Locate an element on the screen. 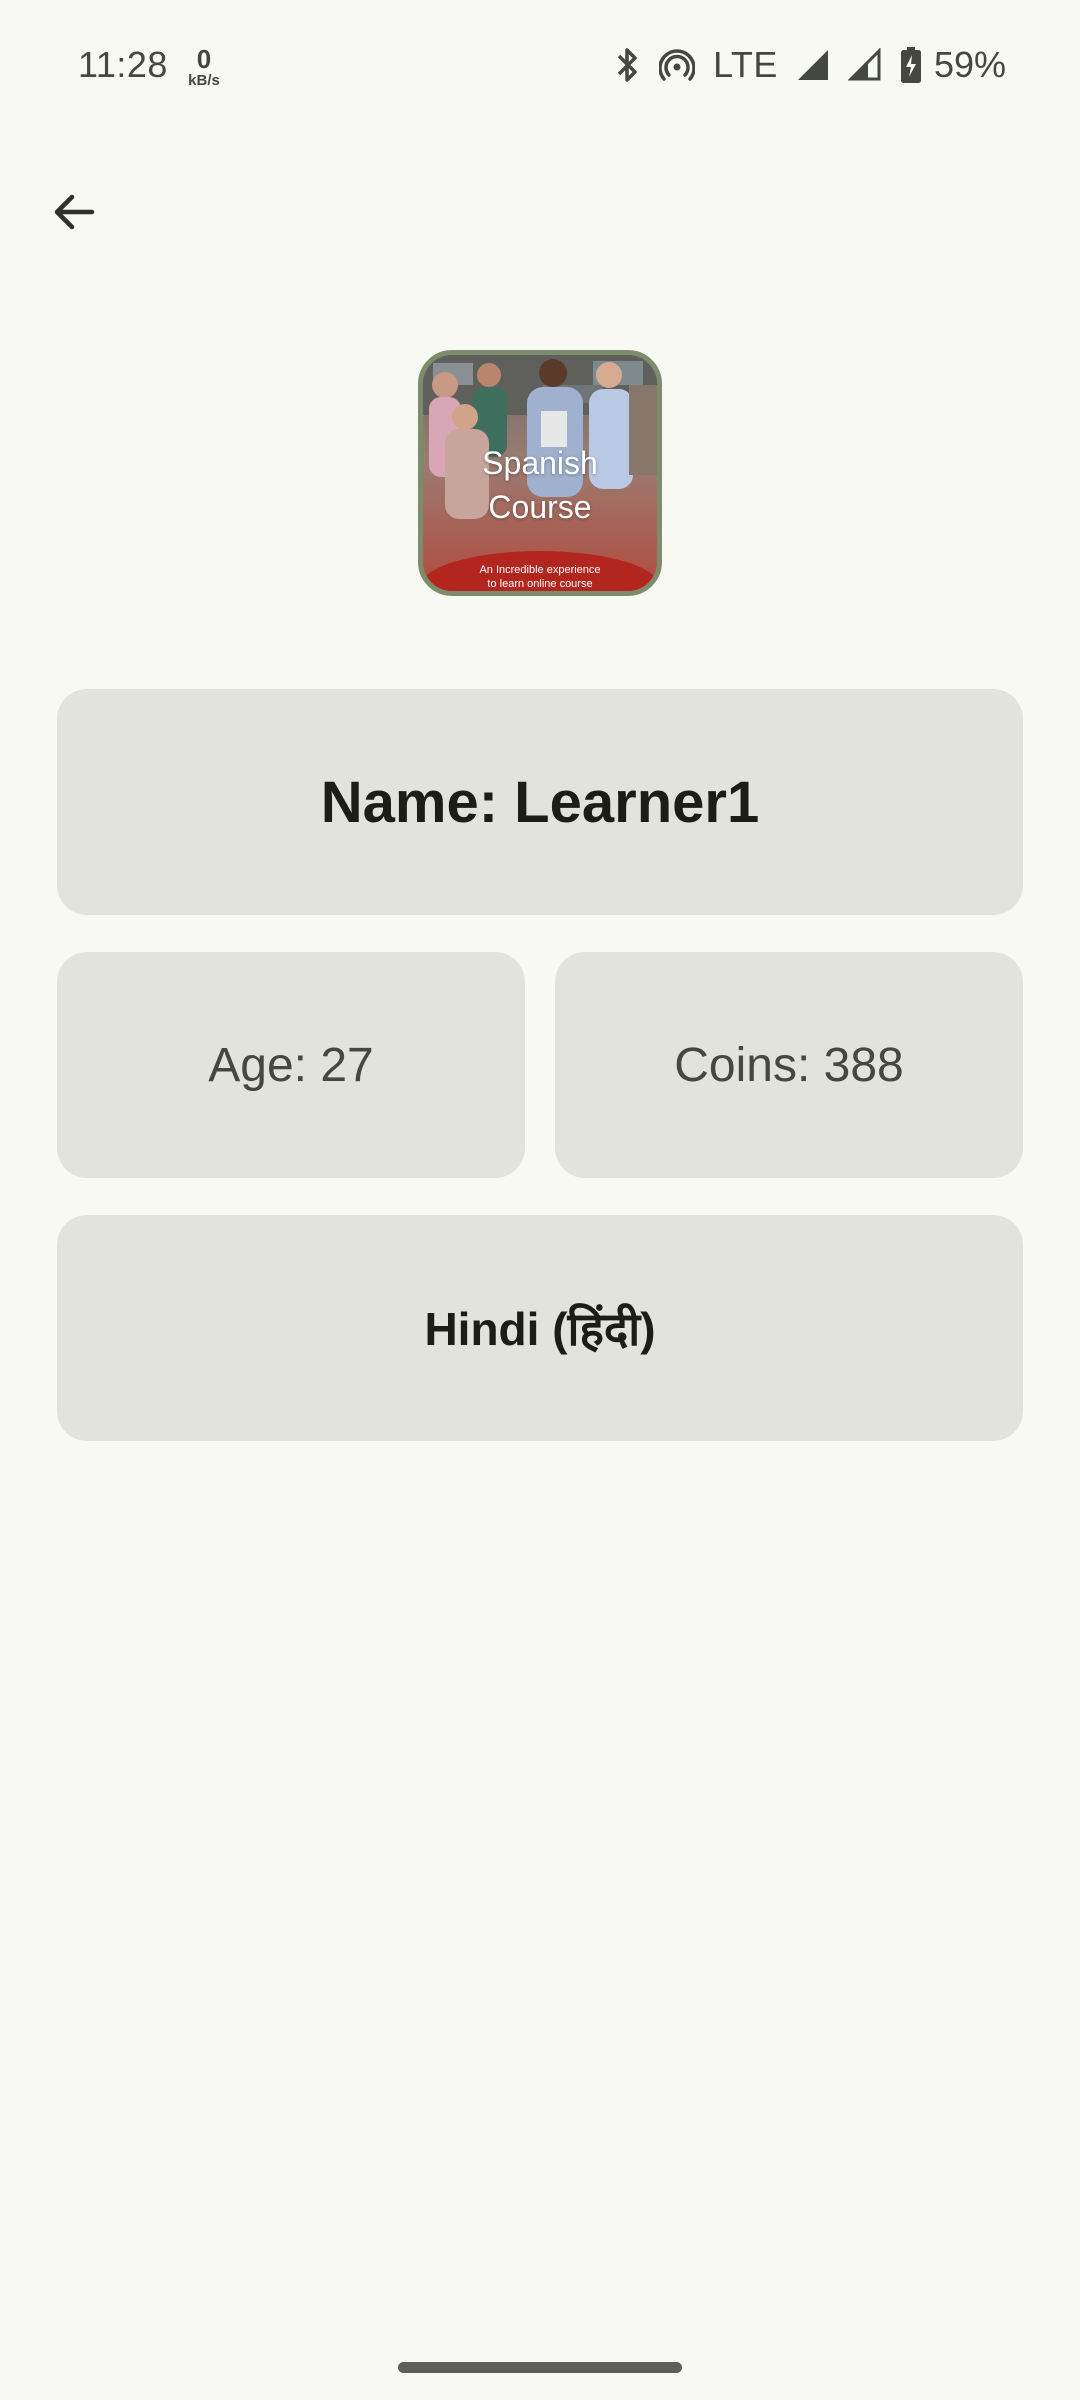 The width and height of the screenshot is (1080, 2400). battery-charging-icon is located at coordinates (911, 65).